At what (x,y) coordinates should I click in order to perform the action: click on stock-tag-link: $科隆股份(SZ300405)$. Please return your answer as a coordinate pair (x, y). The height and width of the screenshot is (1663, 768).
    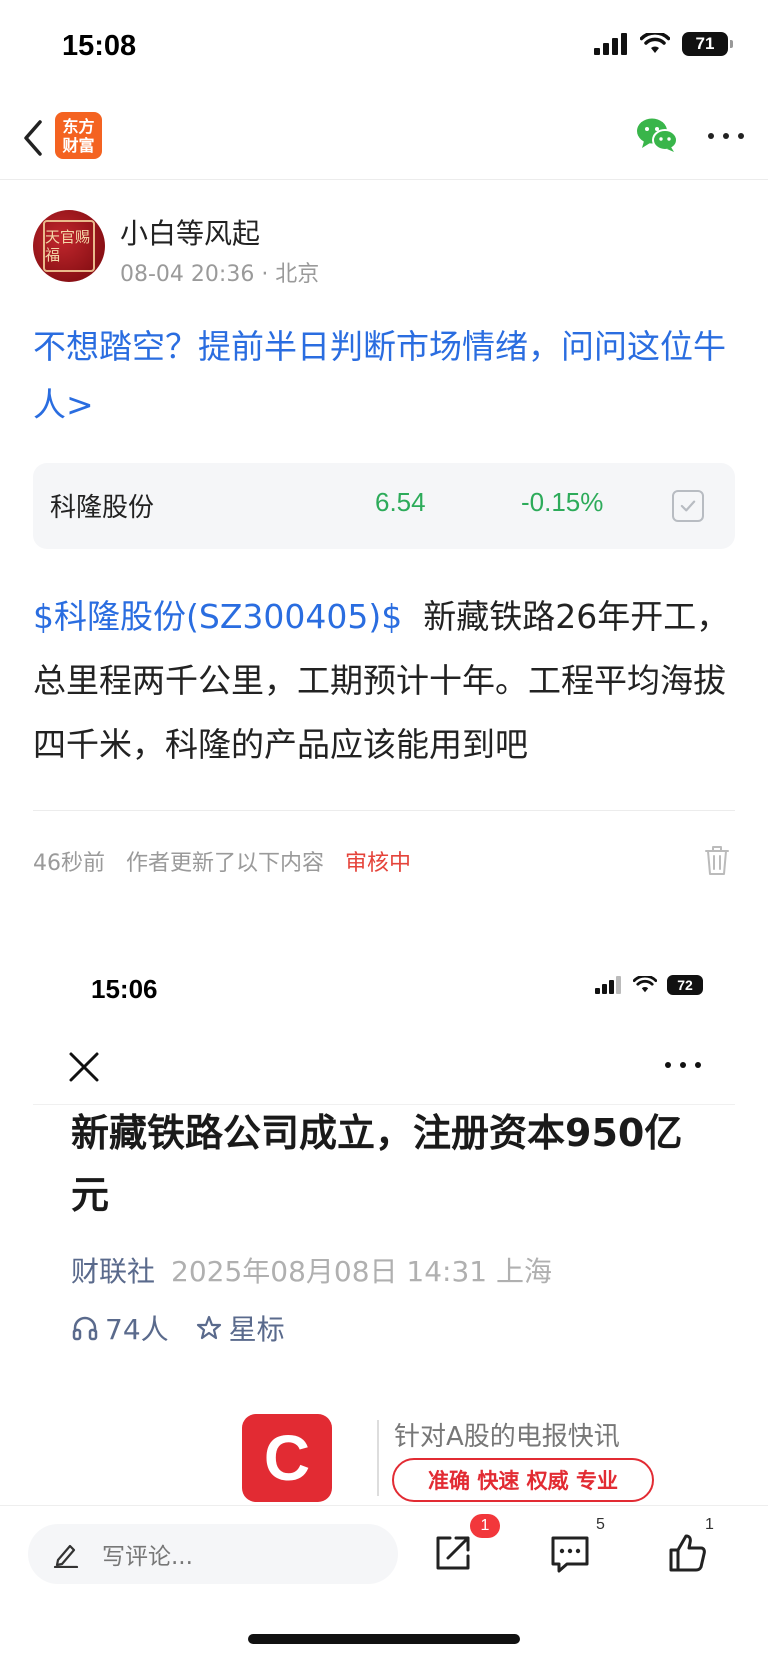
    Looking at the image, I should click on (217, 616).